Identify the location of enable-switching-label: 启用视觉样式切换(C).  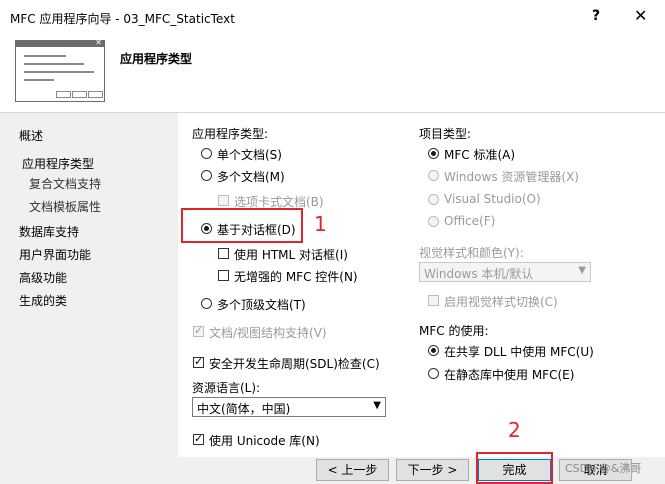
(501, 301).